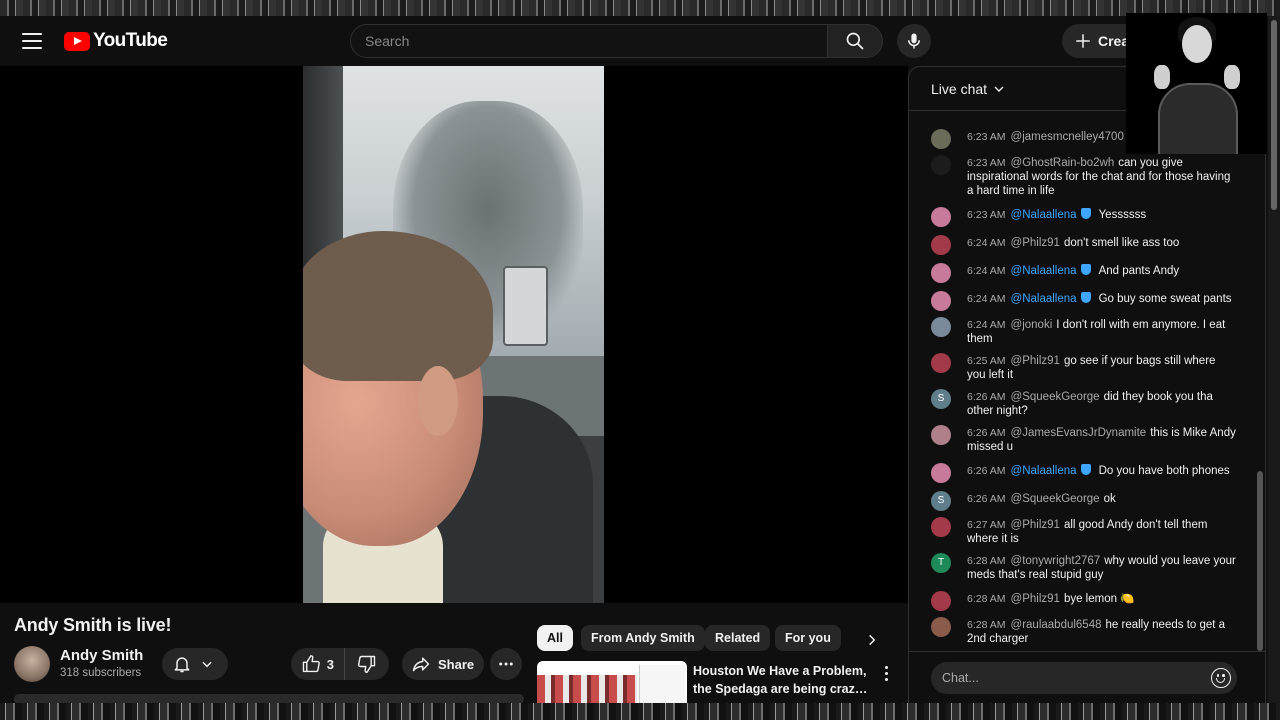 The image size is (1280, 720). I want to click on microphone-icon, so click(914, 41).